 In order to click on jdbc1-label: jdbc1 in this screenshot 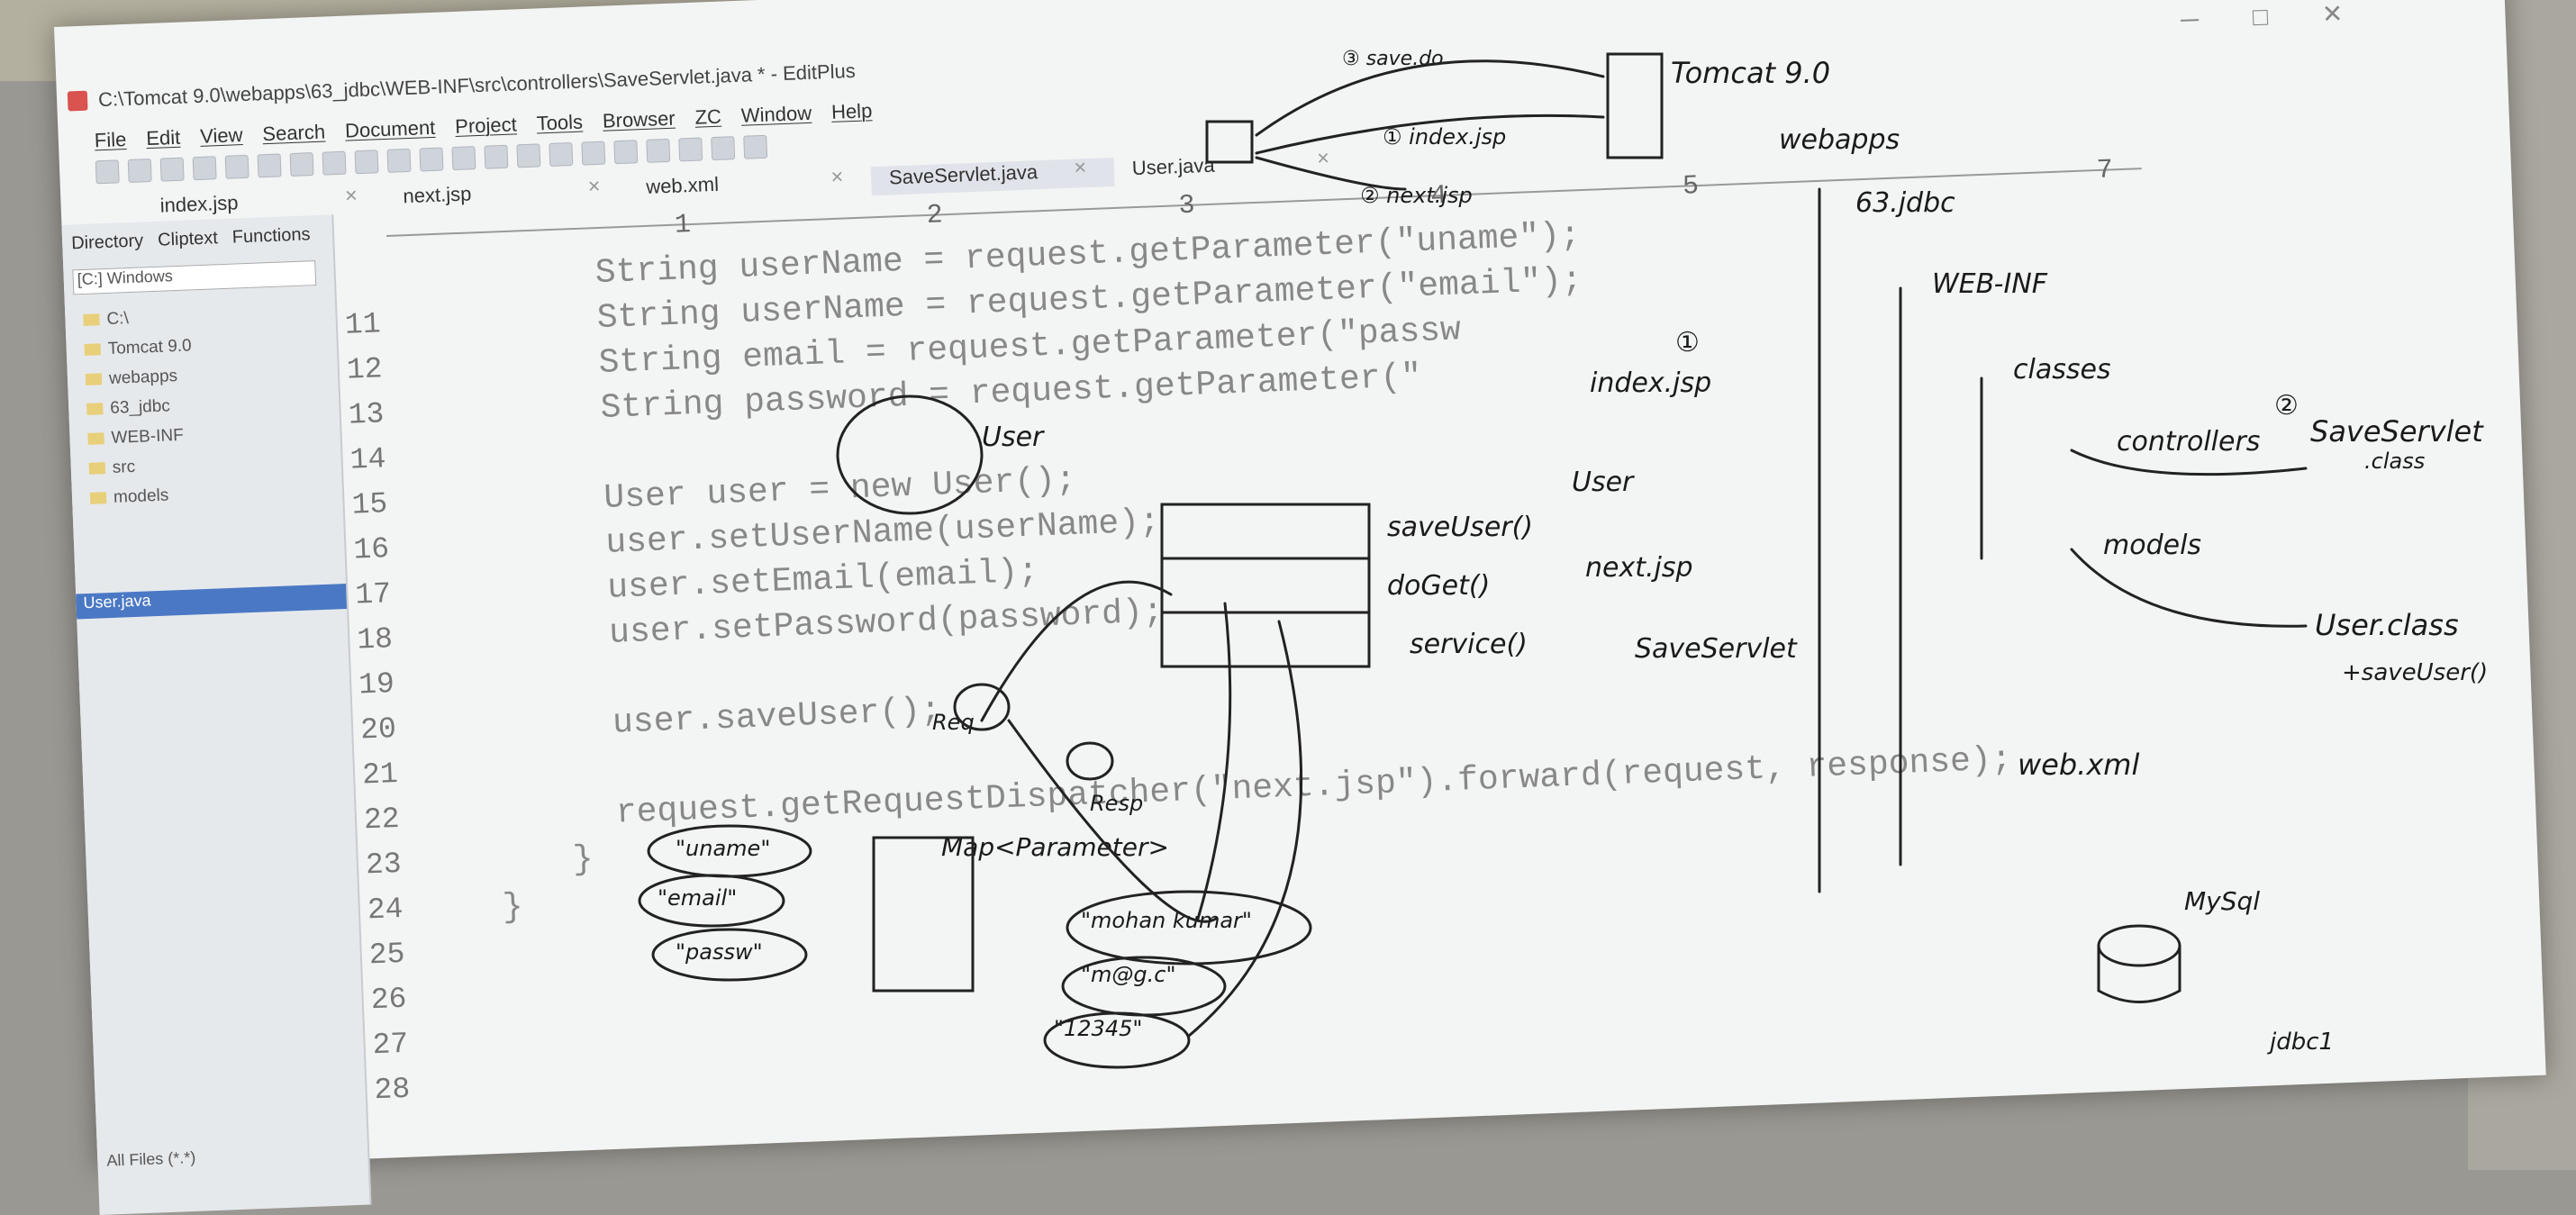, I will do `click(2300, 1042)`.